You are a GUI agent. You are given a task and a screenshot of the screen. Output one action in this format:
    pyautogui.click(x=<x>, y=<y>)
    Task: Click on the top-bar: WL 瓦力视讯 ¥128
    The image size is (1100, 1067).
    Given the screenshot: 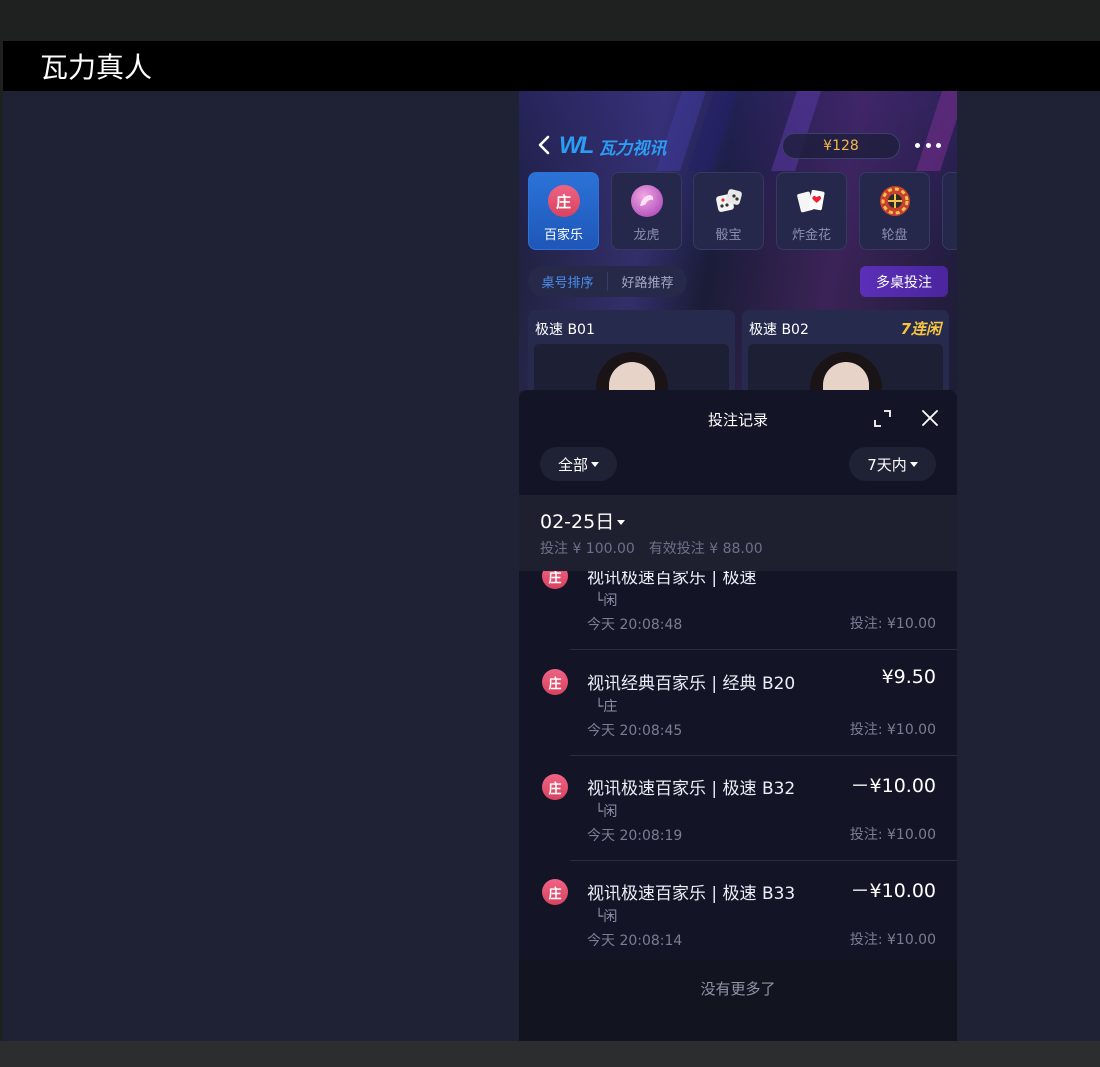 What is the action you would take?
    pyautogui.click(x=738, y=145)
    